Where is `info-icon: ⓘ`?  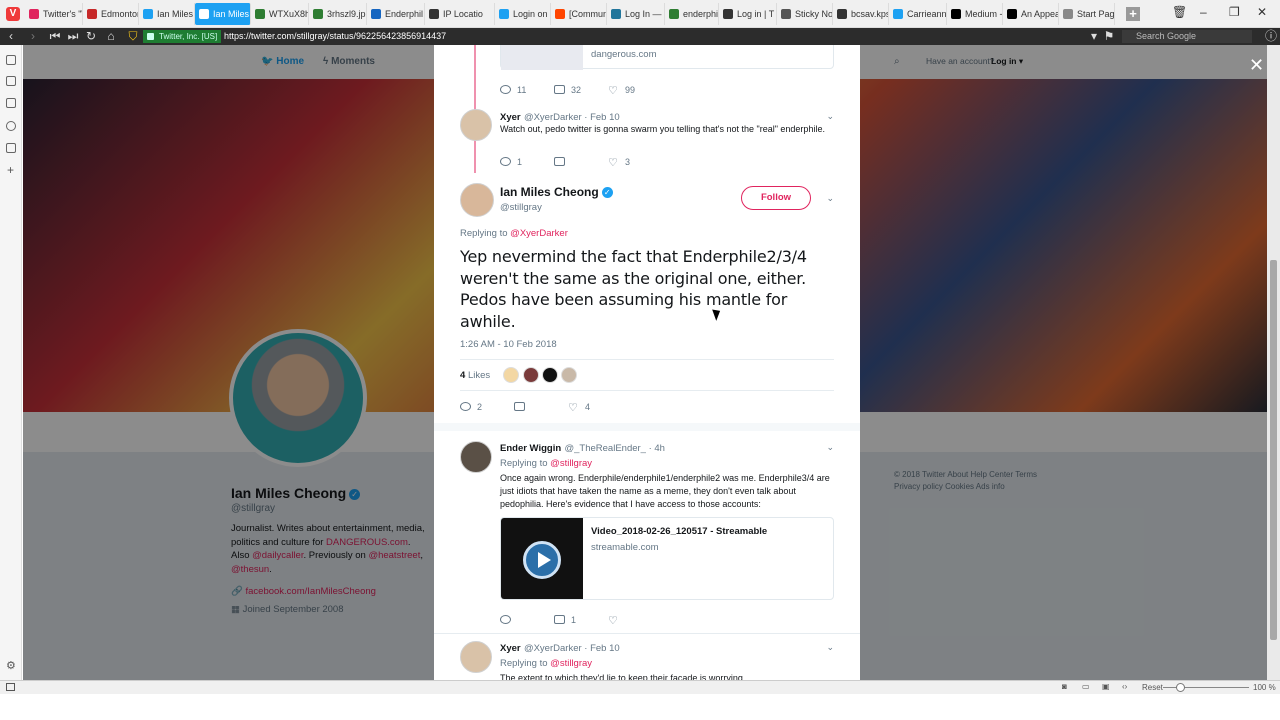 info-icon: ⓘ is located at coordinates (1271, 36).